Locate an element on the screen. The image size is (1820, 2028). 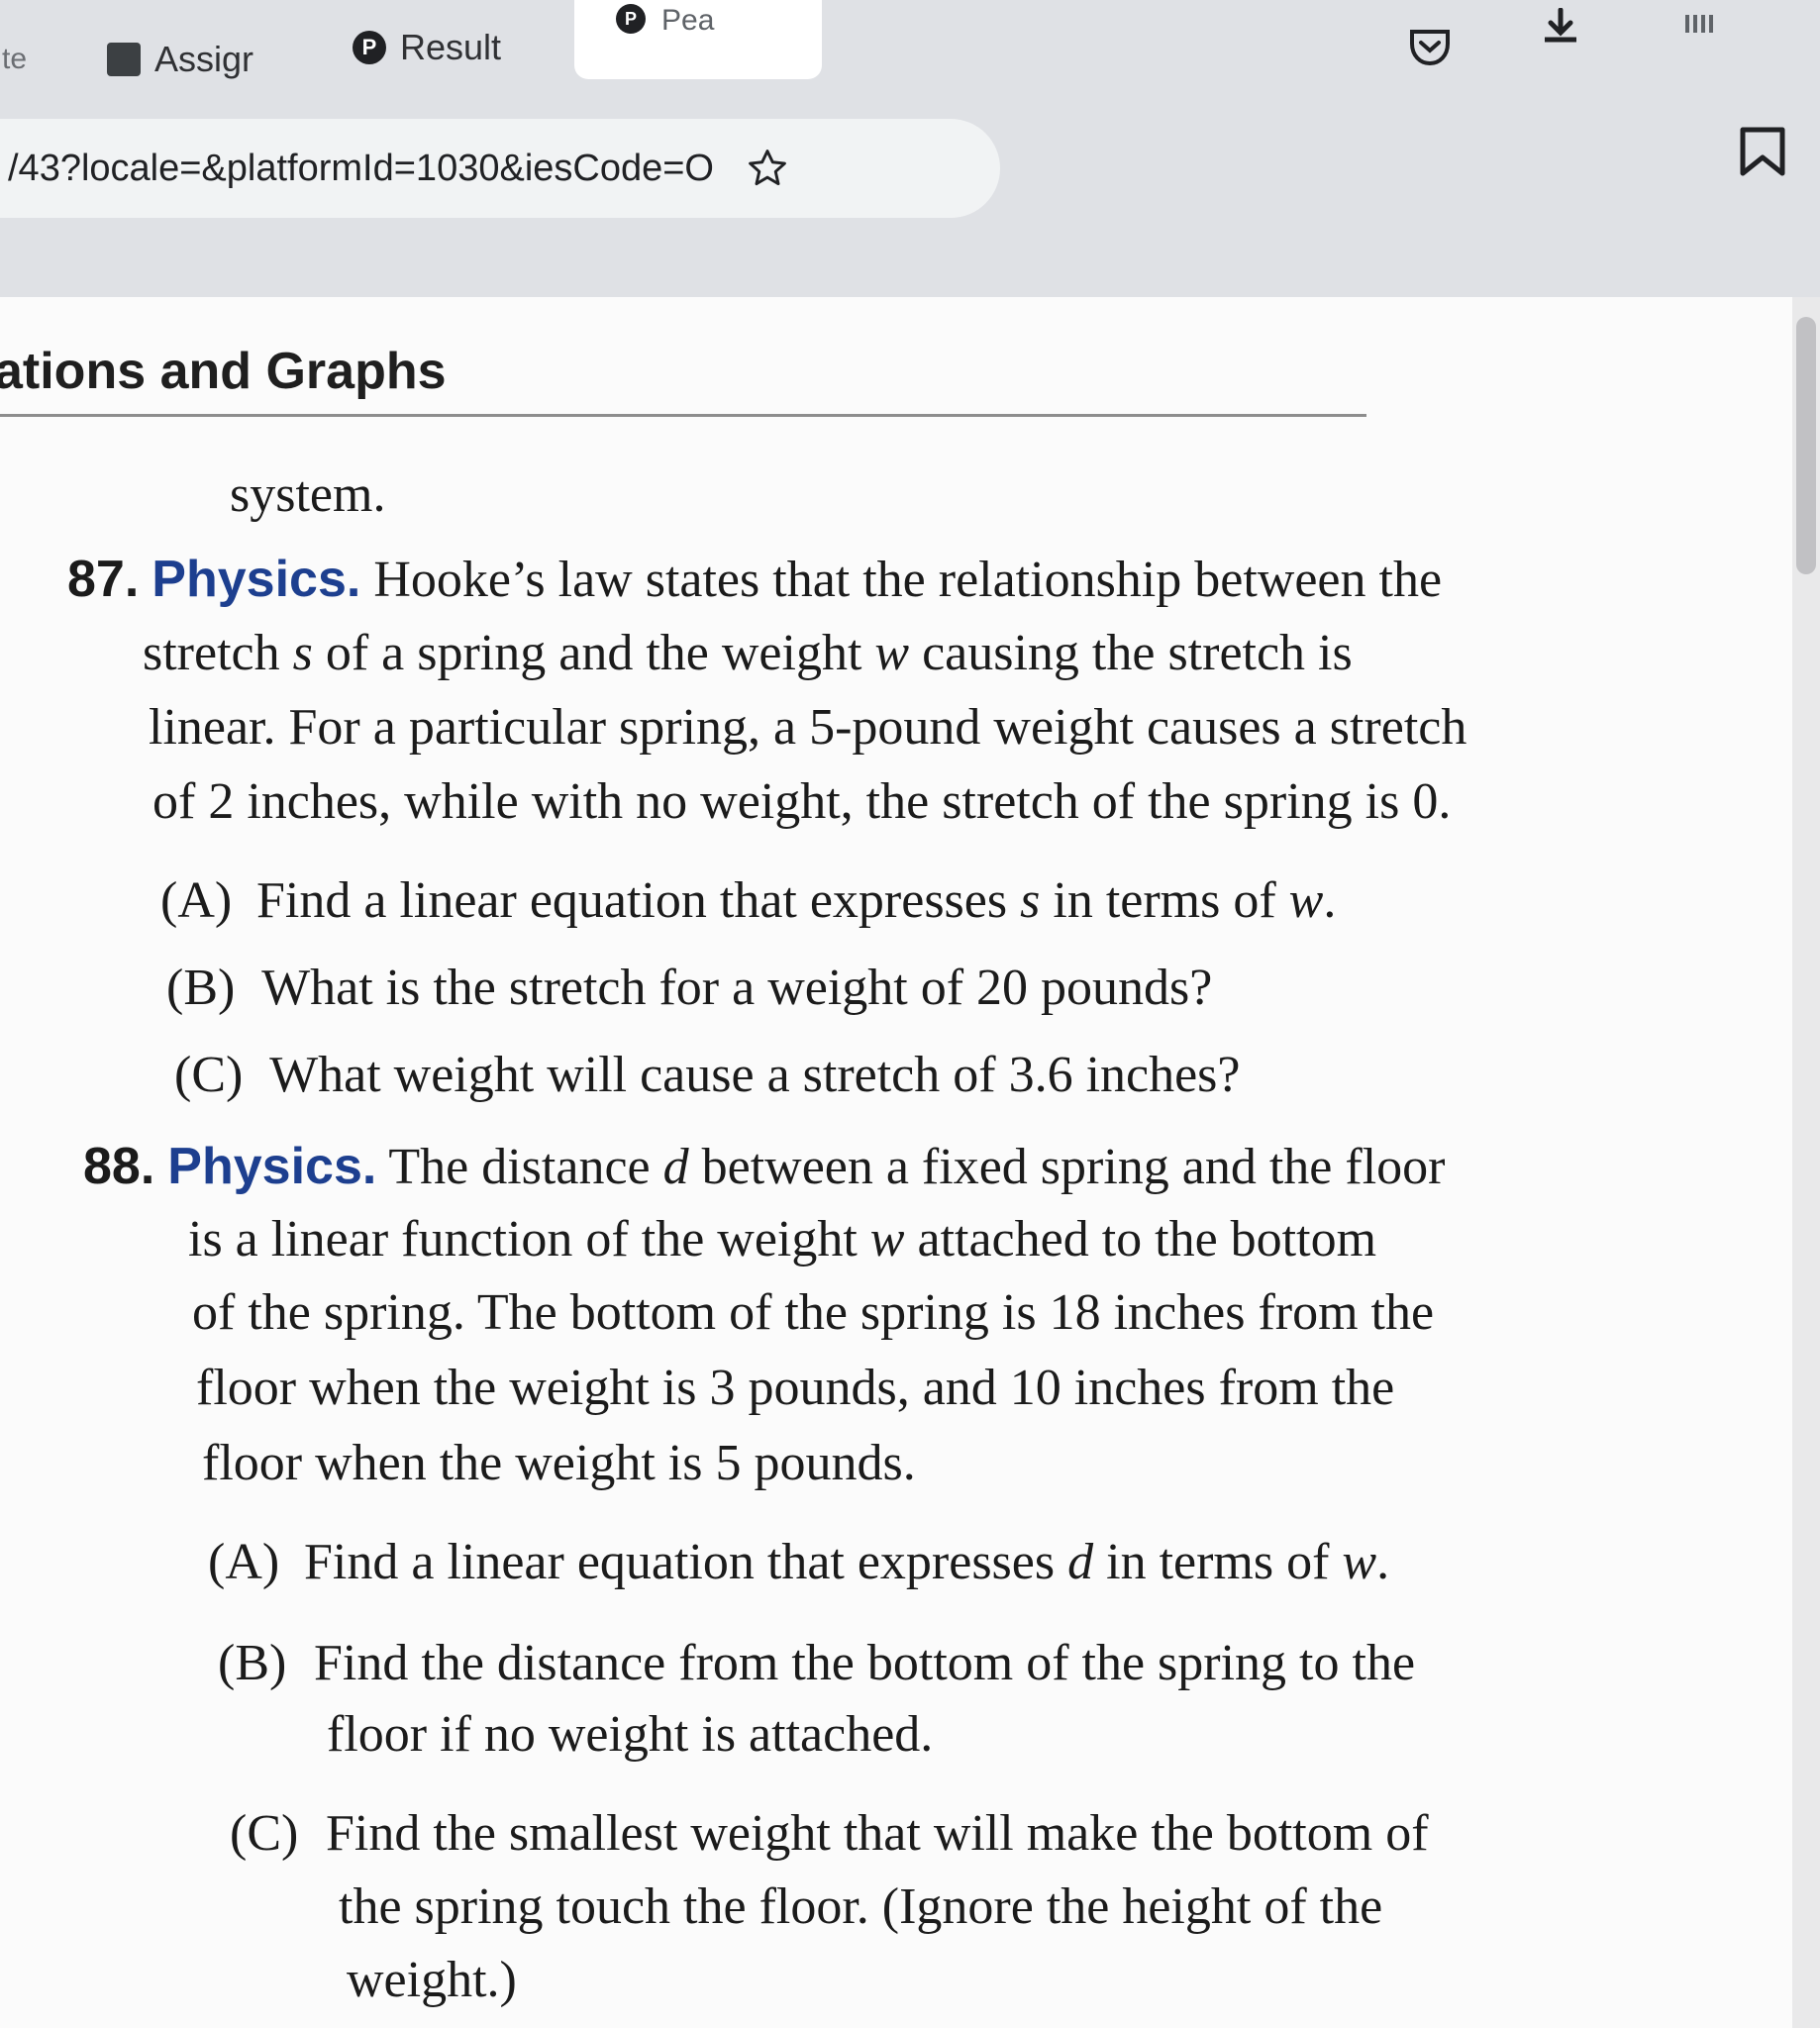
chapter-divider is located at coordinates (683, 416).